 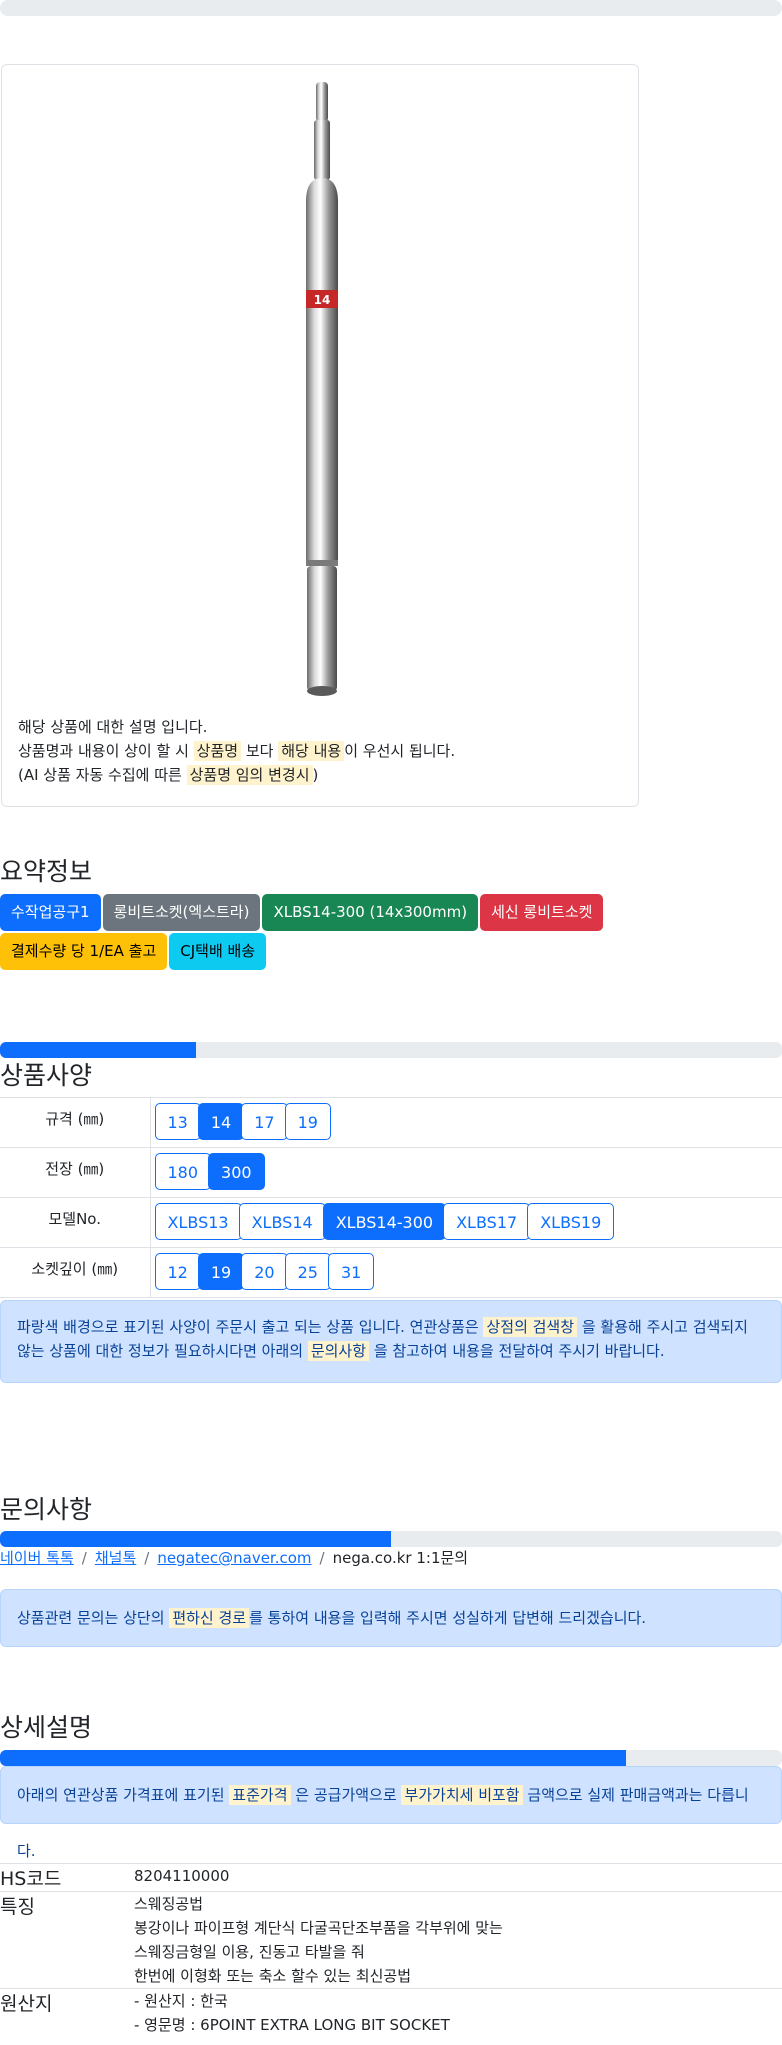 What do you see at coordinates (75, 1272) in the screenshot?
I see `spec-label: 소켓깊이 (㎜)` at bounding box center [75, 1272].